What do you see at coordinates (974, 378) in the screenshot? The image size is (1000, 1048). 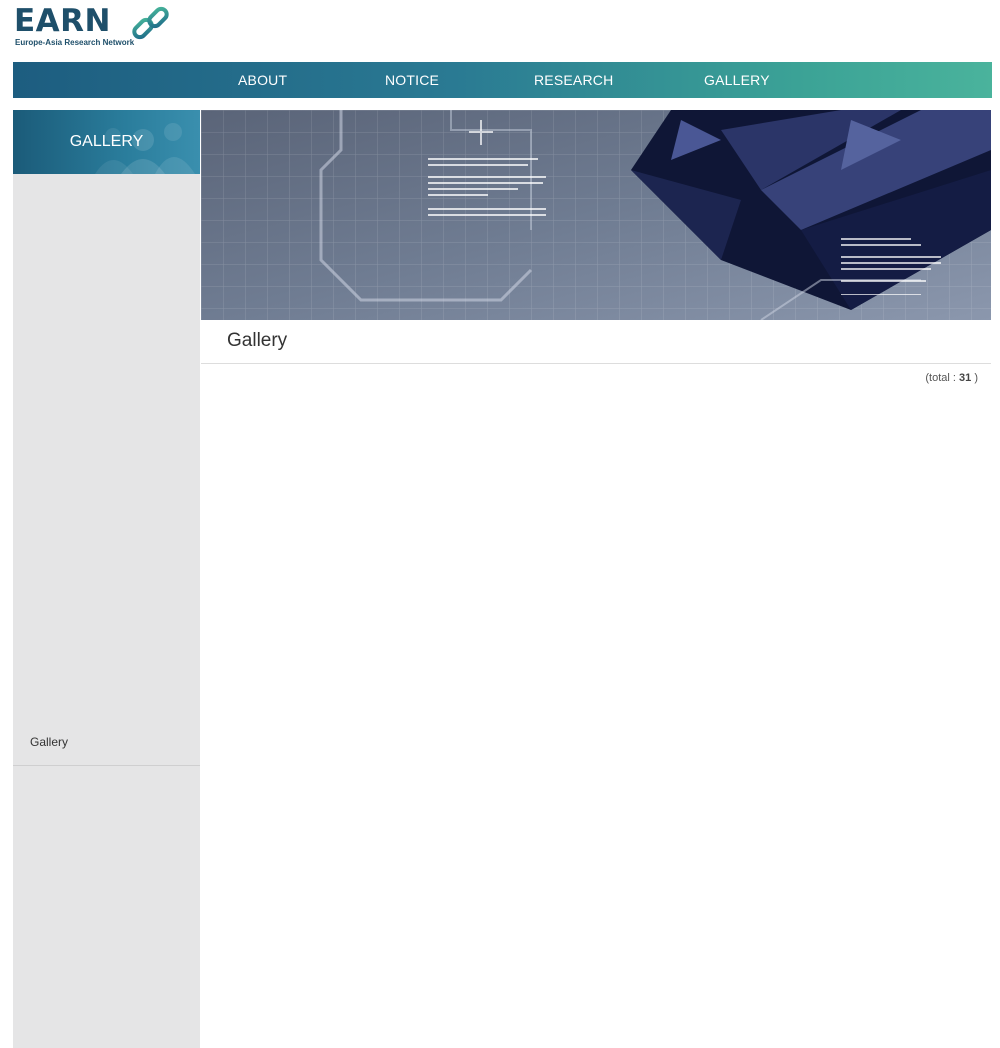 I see `total-suffix: )` at bounding box center [974, 378].